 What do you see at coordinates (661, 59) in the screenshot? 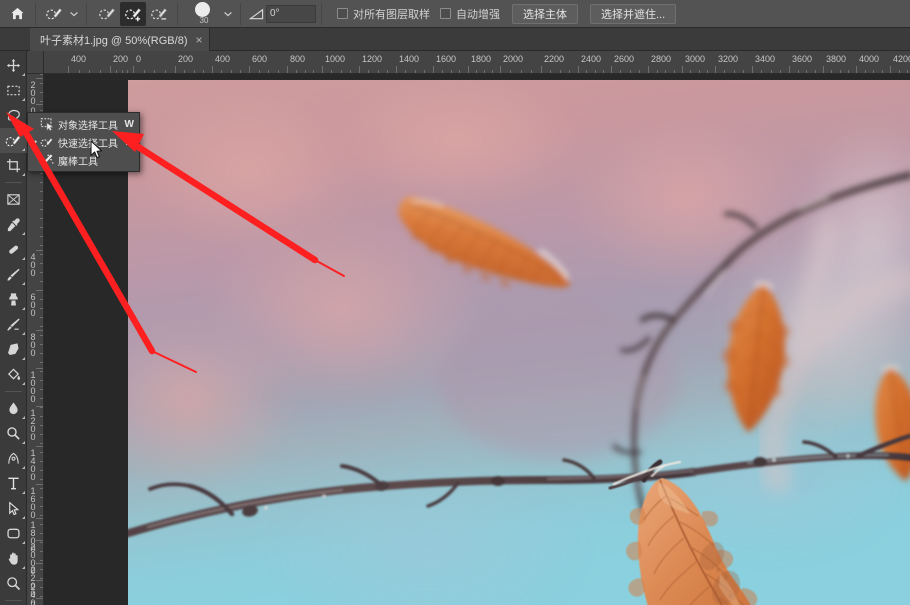
I see `ruler-tick-label: 2800` at bounding box center [661, 59].